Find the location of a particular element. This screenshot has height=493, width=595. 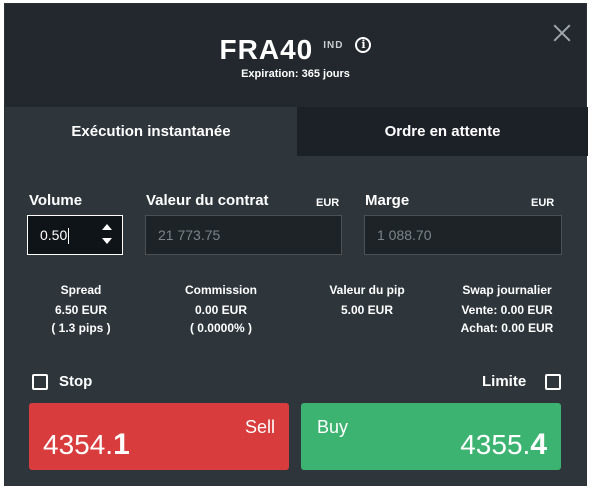

commission-stat: Commission 0.00 EUR ( 0.0000% ) is located at coordinates (221, 308).